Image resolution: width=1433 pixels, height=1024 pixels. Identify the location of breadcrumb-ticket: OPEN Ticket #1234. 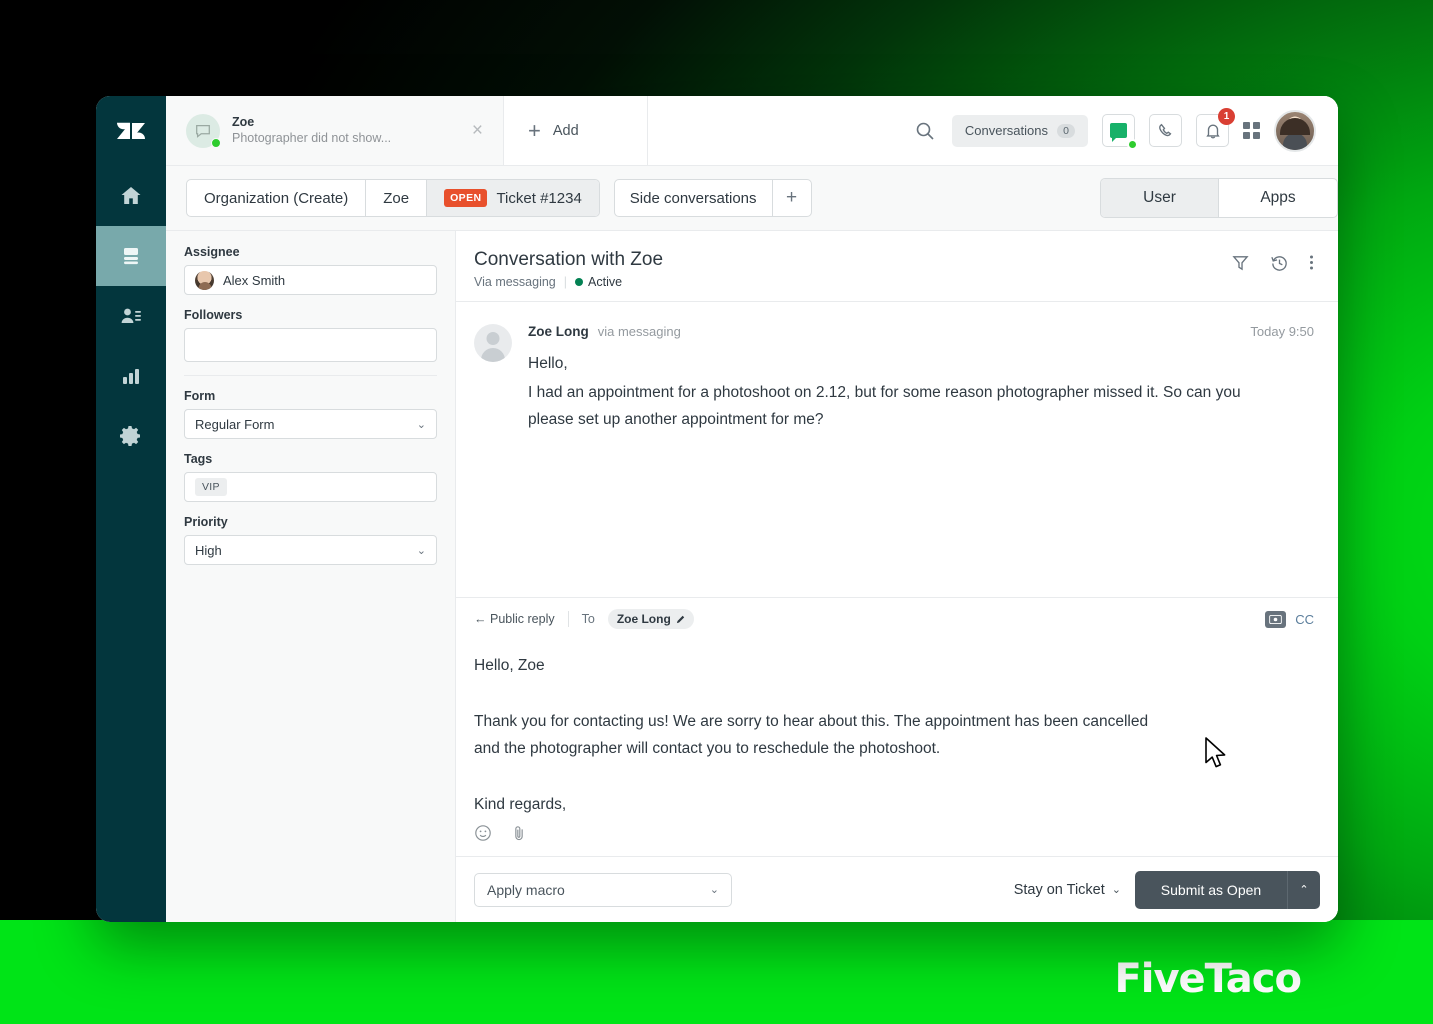
(513, 198).